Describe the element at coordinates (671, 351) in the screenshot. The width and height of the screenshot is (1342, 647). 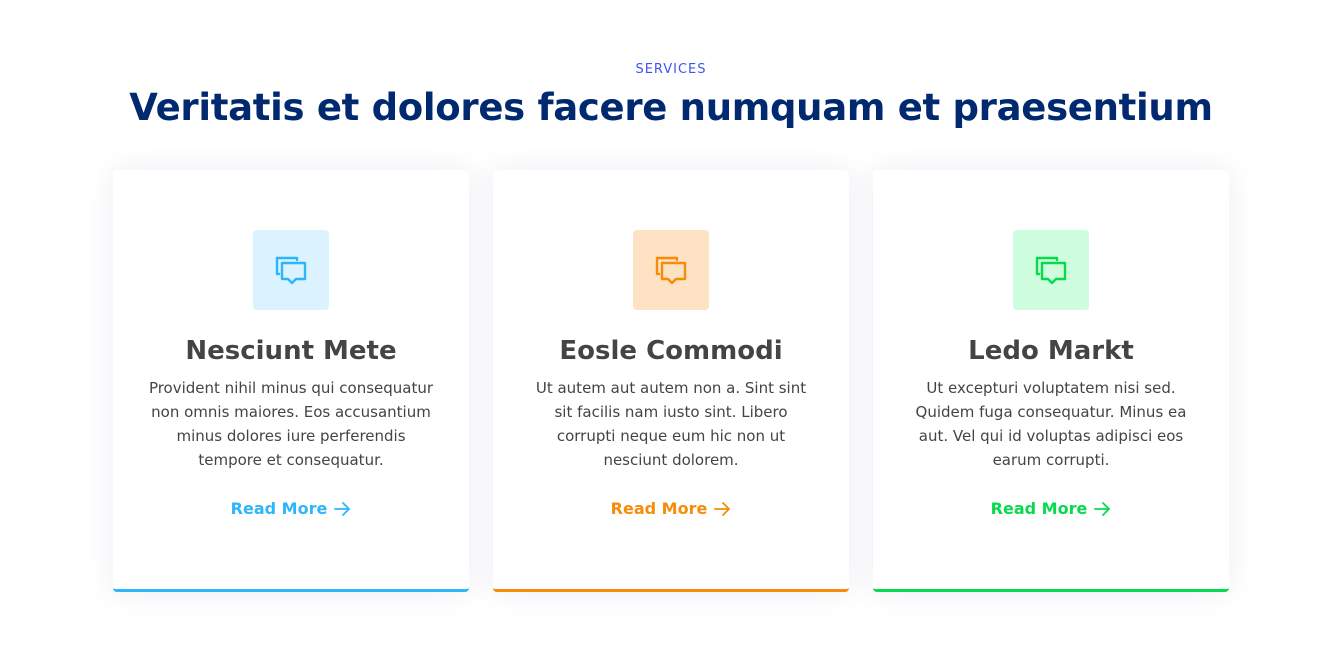
I see `card-title: Eosle Commodi` at that location.